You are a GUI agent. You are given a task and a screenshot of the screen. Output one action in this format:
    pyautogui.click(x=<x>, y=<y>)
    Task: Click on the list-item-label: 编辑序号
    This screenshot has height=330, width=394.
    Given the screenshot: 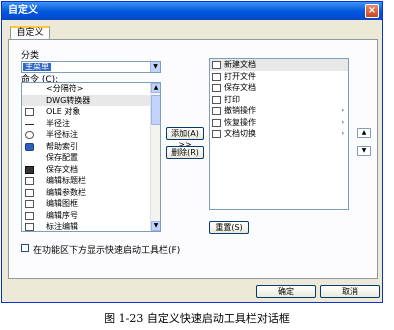 What is the action you would take?
    pyautogui.click(x=62, y=215)
    